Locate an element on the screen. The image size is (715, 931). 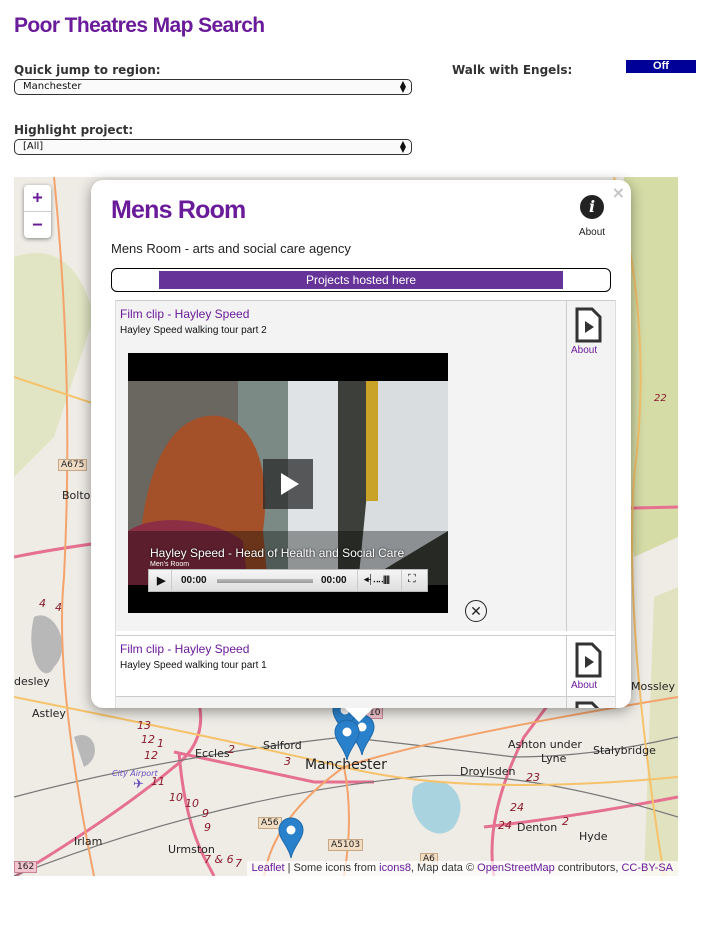
video-controls: ▶ 00:00 00:00 ◂┤‥‥|||| ⛶ is located at coordinates (288, 580).